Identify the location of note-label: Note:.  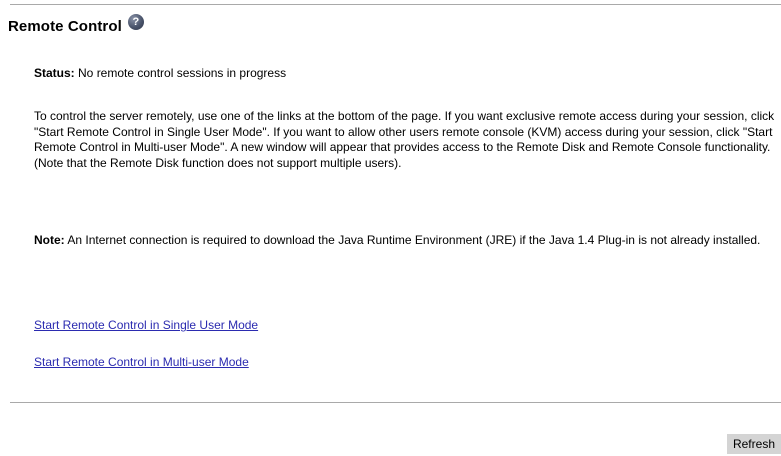
(49, 240).